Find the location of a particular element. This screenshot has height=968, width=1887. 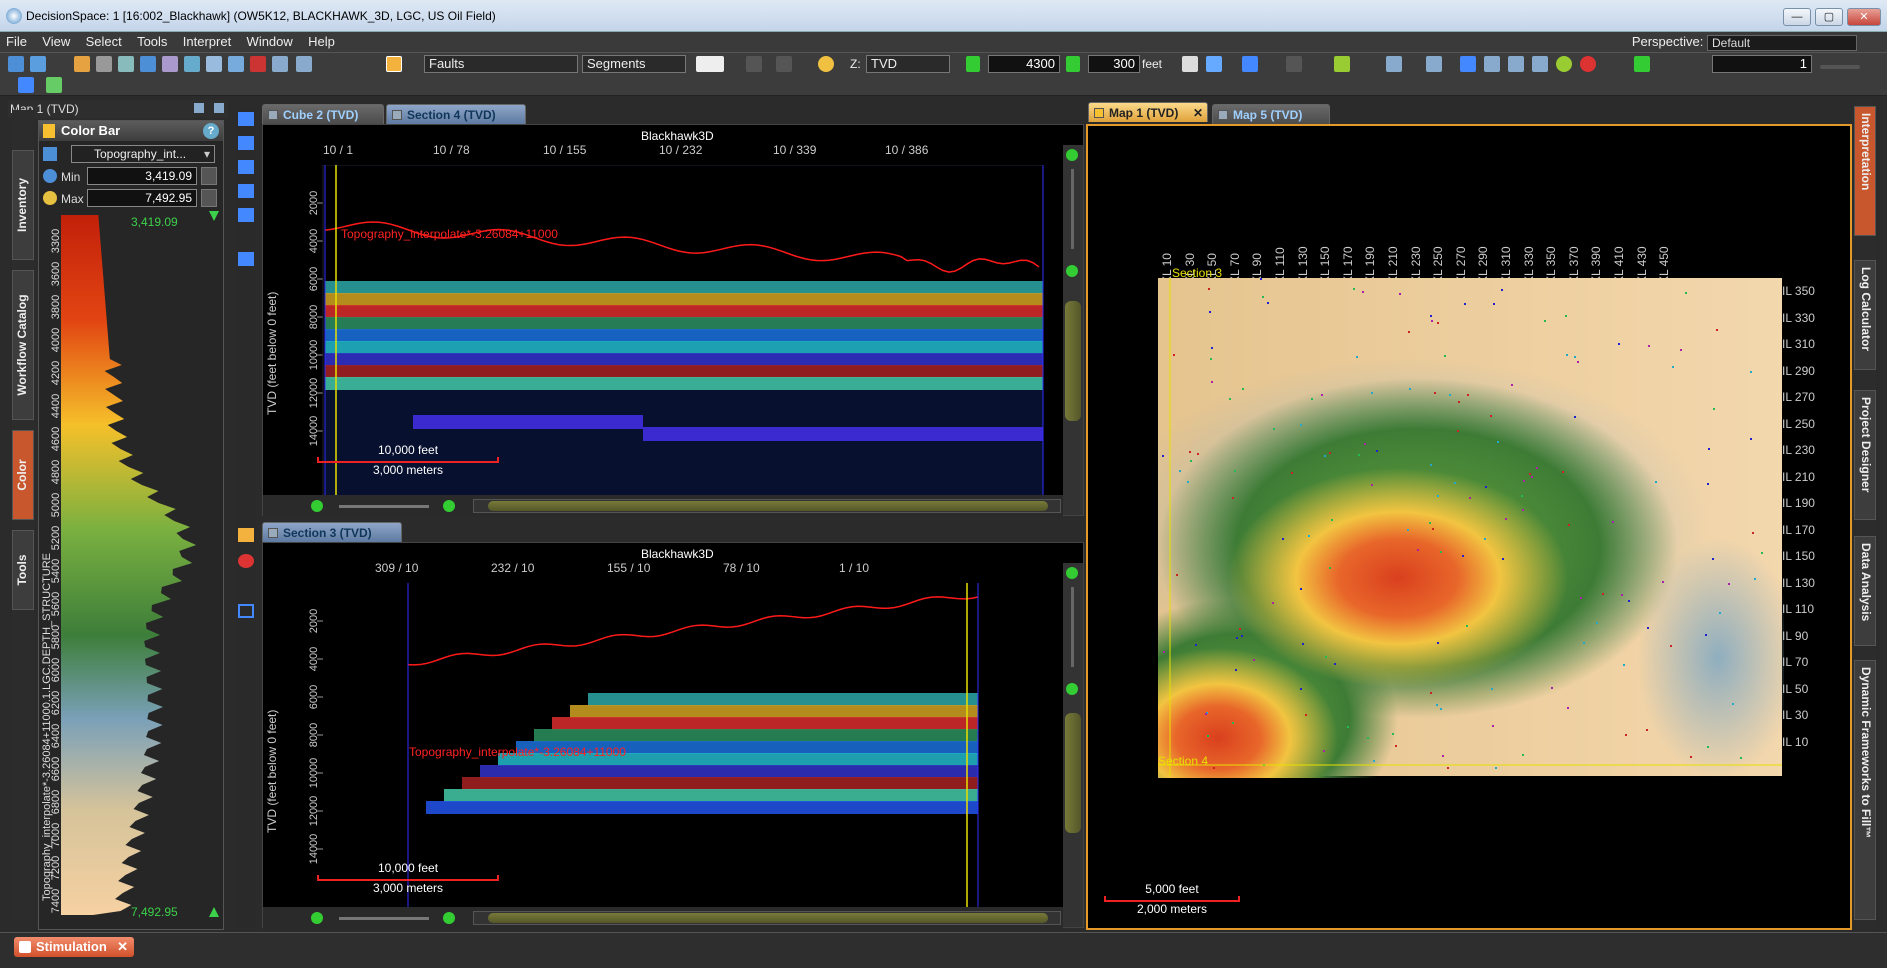

pick-horizon-icon is located at coordinates (246, 259).